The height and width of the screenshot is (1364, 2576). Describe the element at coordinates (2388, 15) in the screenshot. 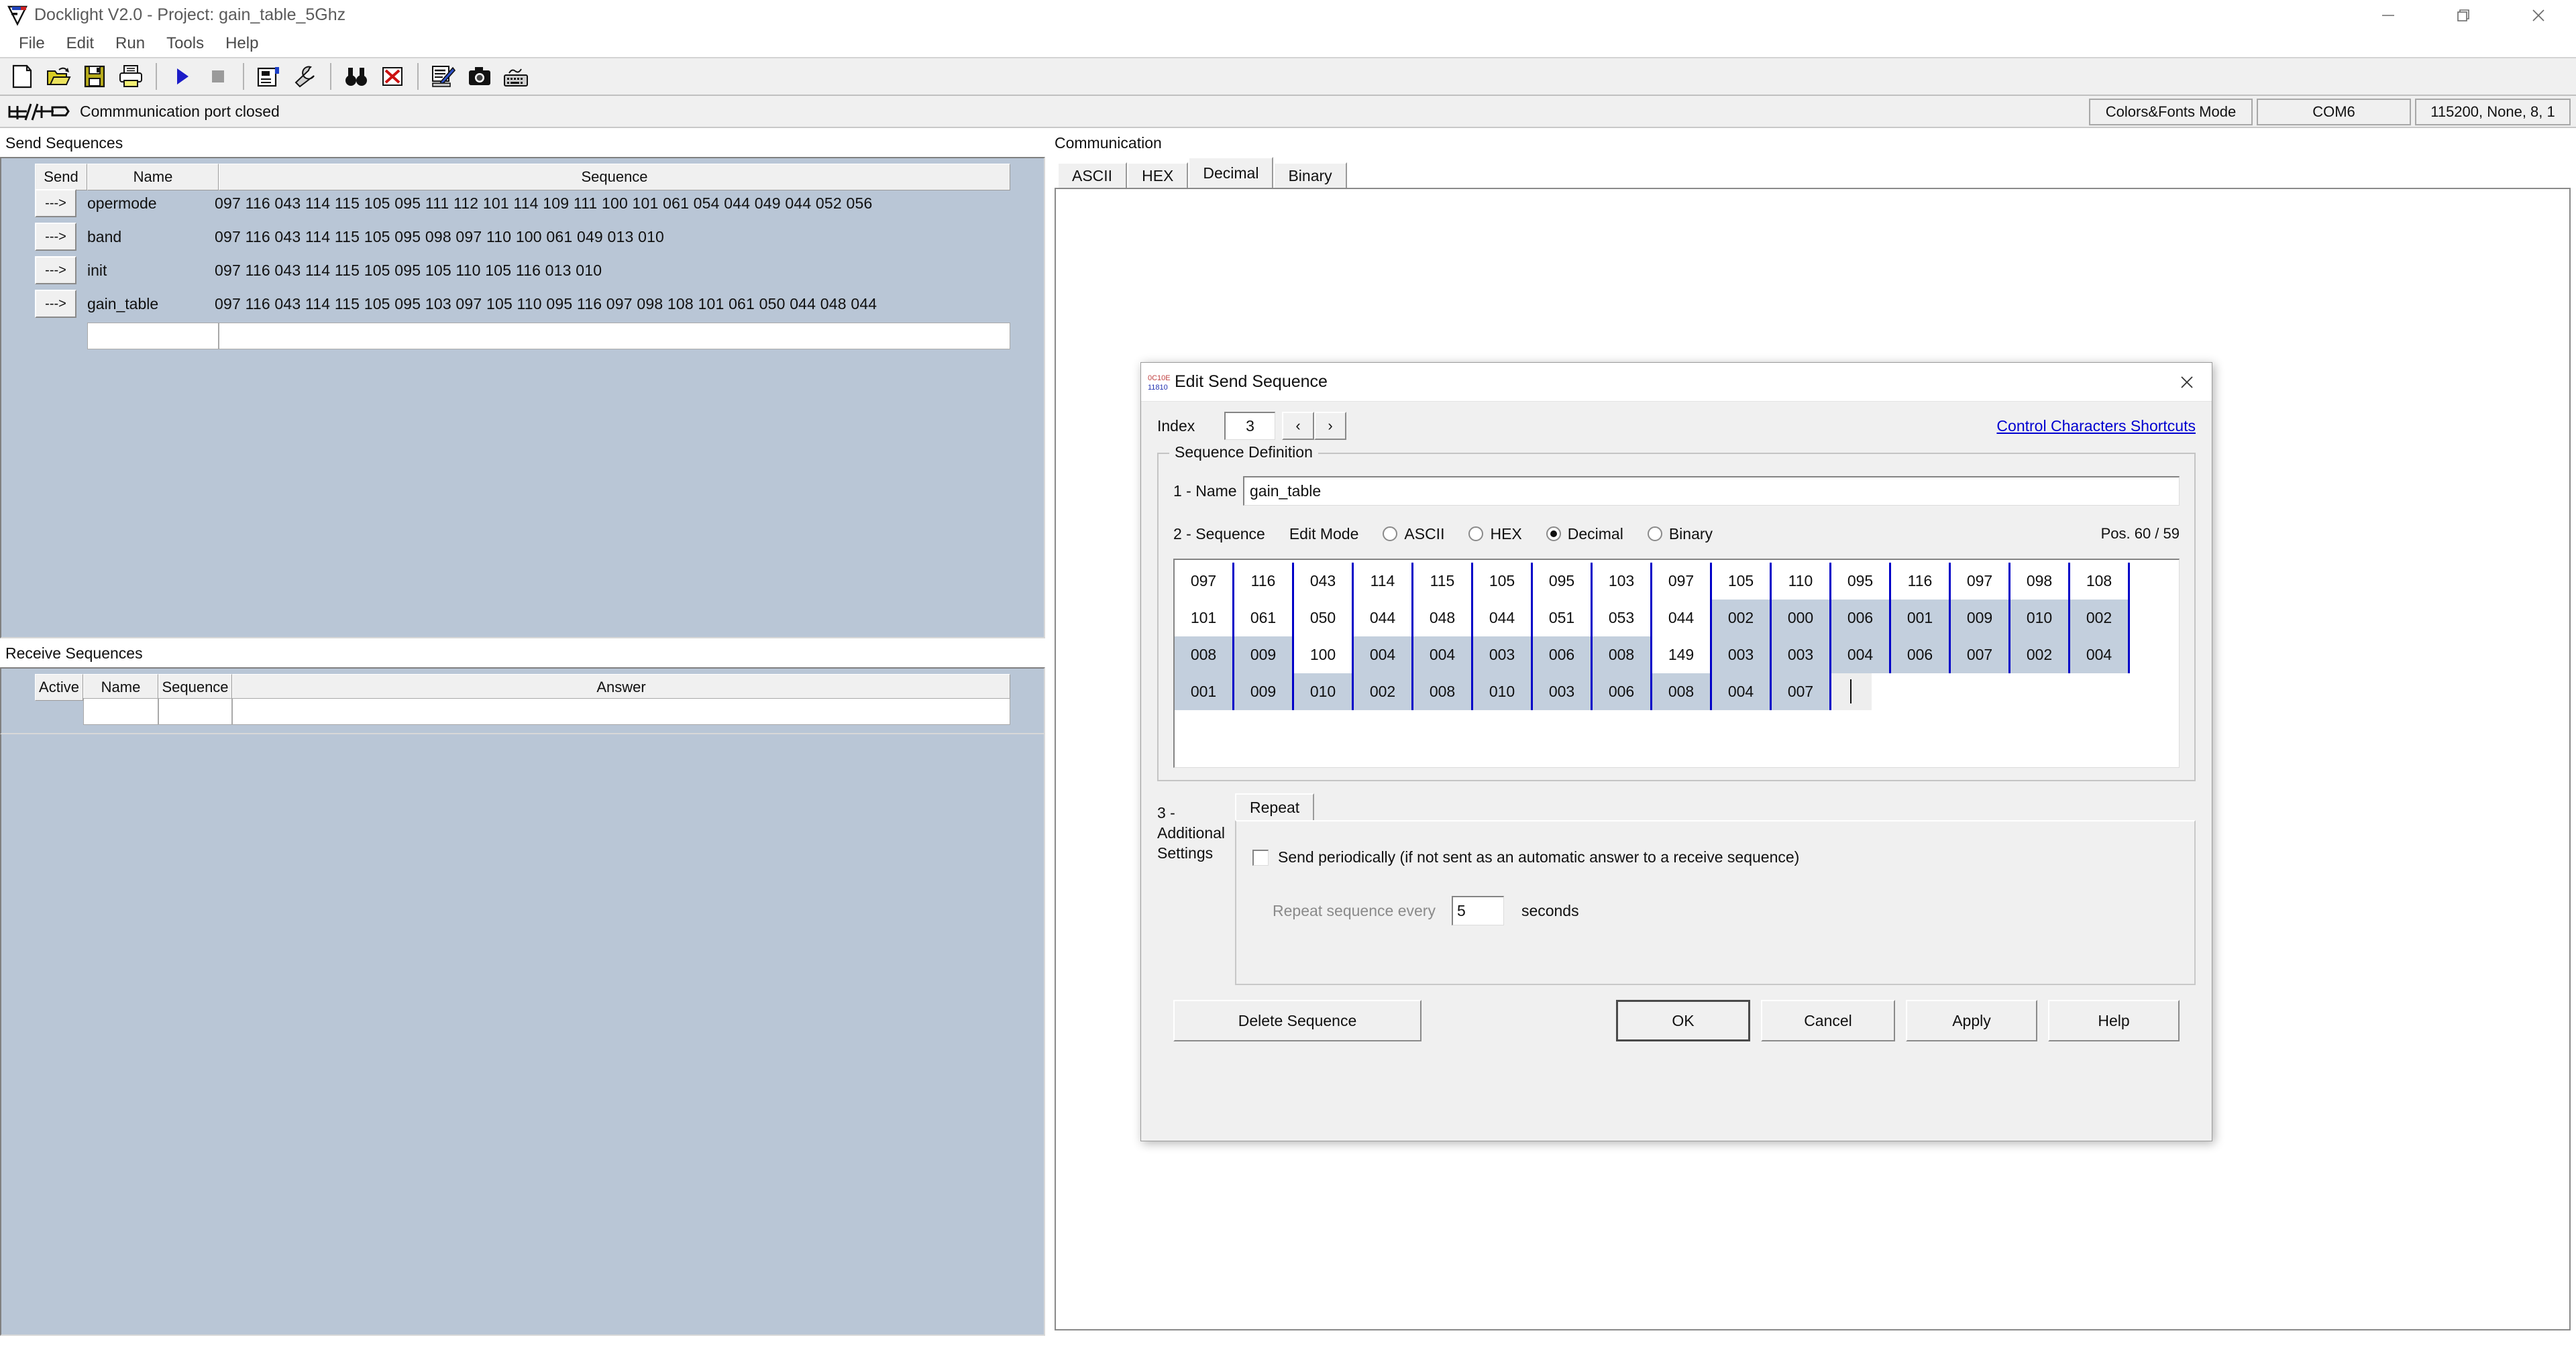

I see `minimize-icon` at that location.